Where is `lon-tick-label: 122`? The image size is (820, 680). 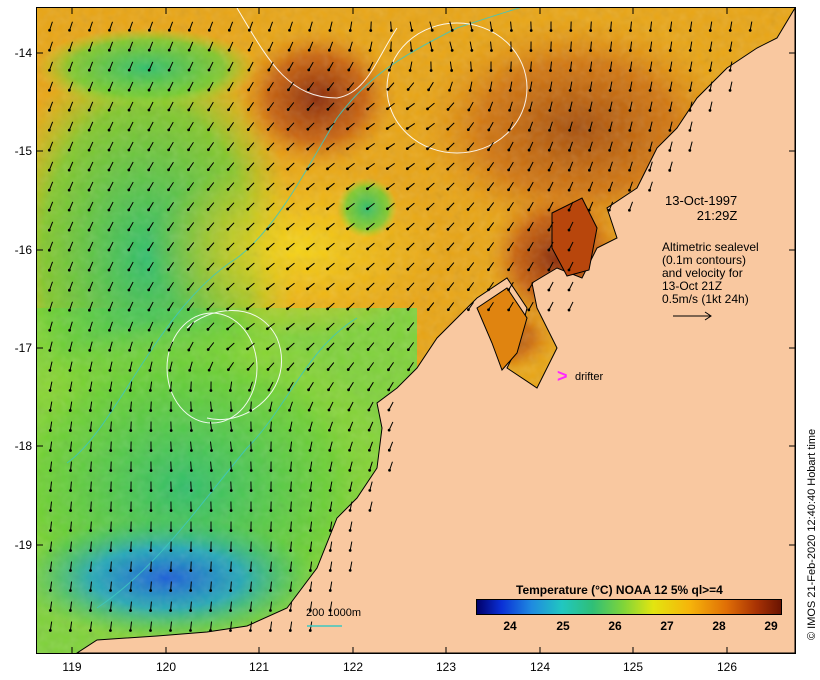
lon-tick-label: 122 is located at coordinates (353, 667).